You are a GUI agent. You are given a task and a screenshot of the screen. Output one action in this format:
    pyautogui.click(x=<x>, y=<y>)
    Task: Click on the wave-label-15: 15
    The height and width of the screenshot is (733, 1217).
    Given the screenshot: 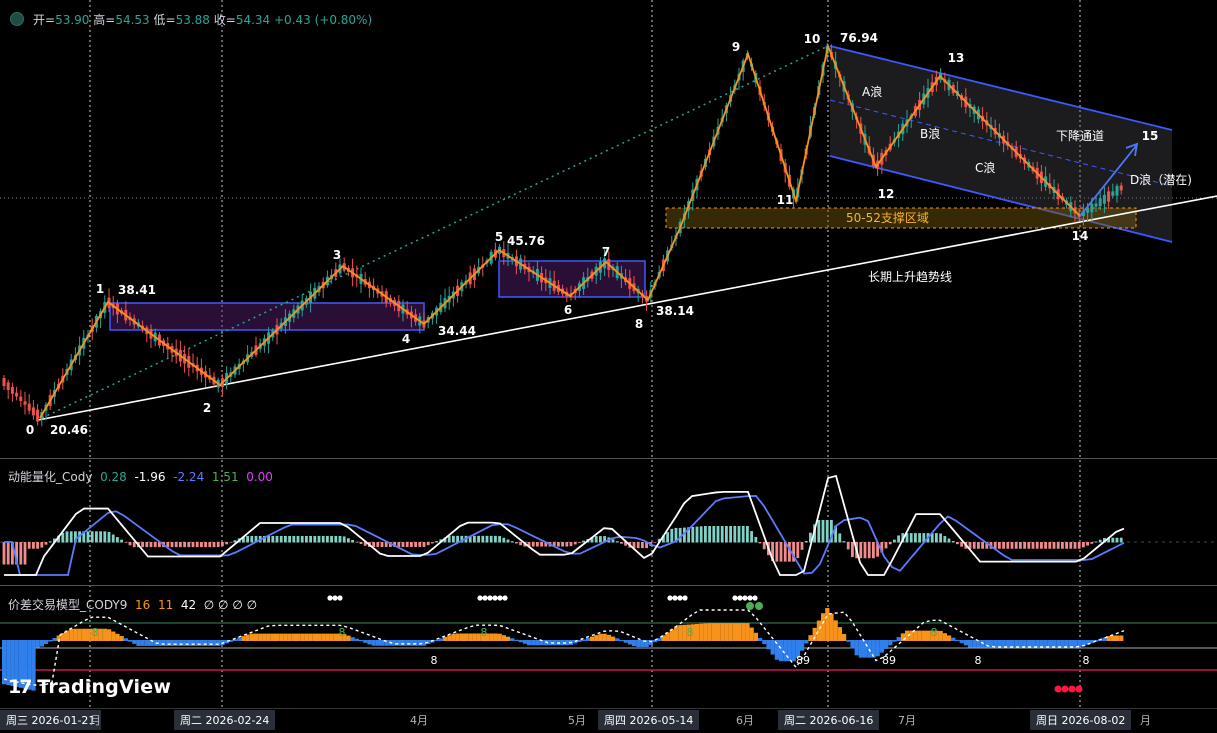 What is the action you would take?
    pyautogui.click(x=1150, y=136)
    